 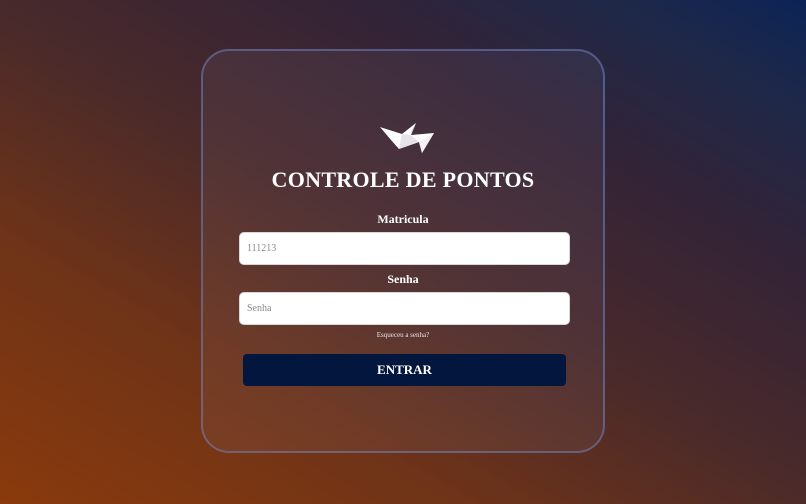 What do you see at coordinates (403, 335) in the screenshot?
I see `forgot-password-link: Esqueceu a senha?` at bounding box center [403, 335].